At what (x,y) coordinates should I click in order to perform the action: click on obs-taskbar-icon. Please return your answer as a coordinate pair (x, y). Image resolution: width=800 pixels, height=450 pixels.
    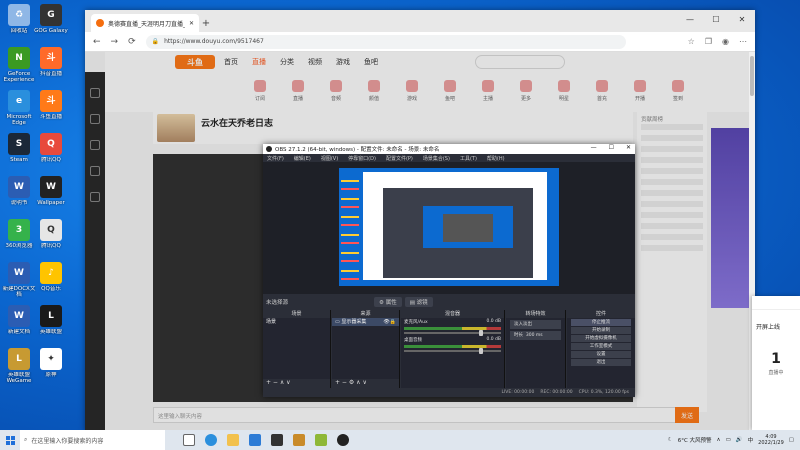
    Looking at the image, I should click on (343, 440).